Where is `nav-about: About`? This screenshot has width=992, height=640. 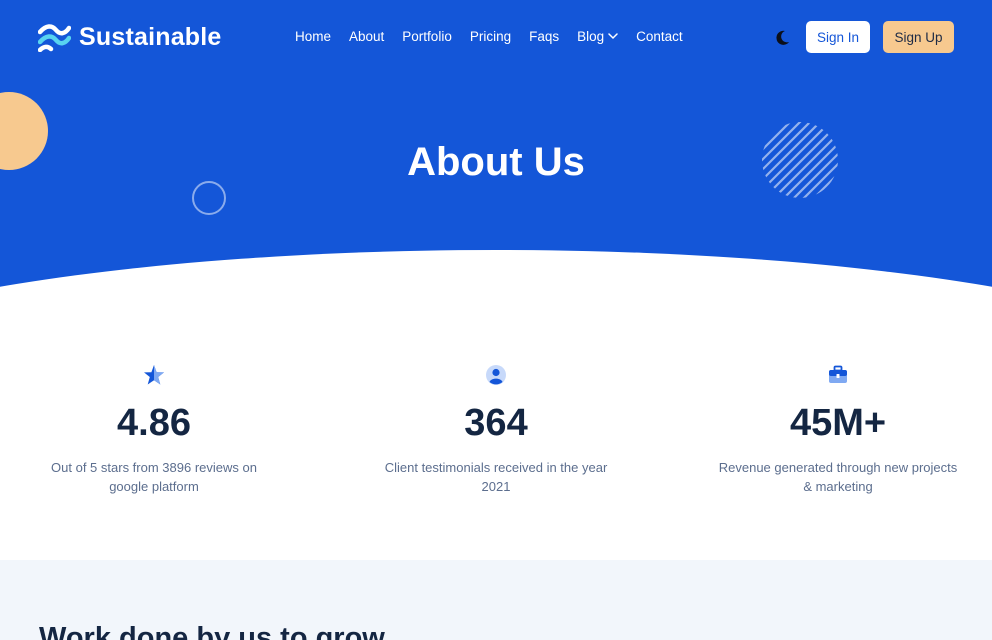 nav-about: About is located at coordinates (366, 36).